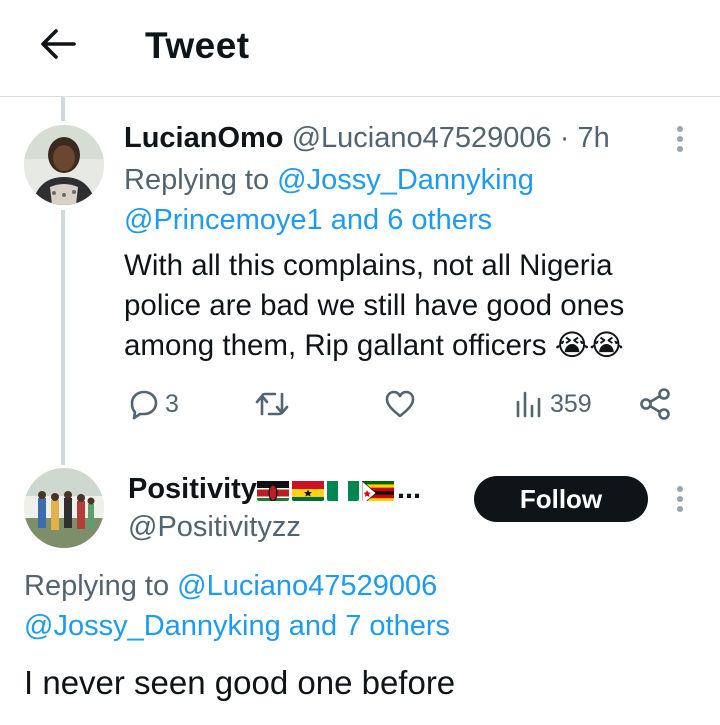  What do you see at coordinates (214, 527) in the screenshot?
I see `user-handle: @Positivityzz` at bounding box center [214, 527].